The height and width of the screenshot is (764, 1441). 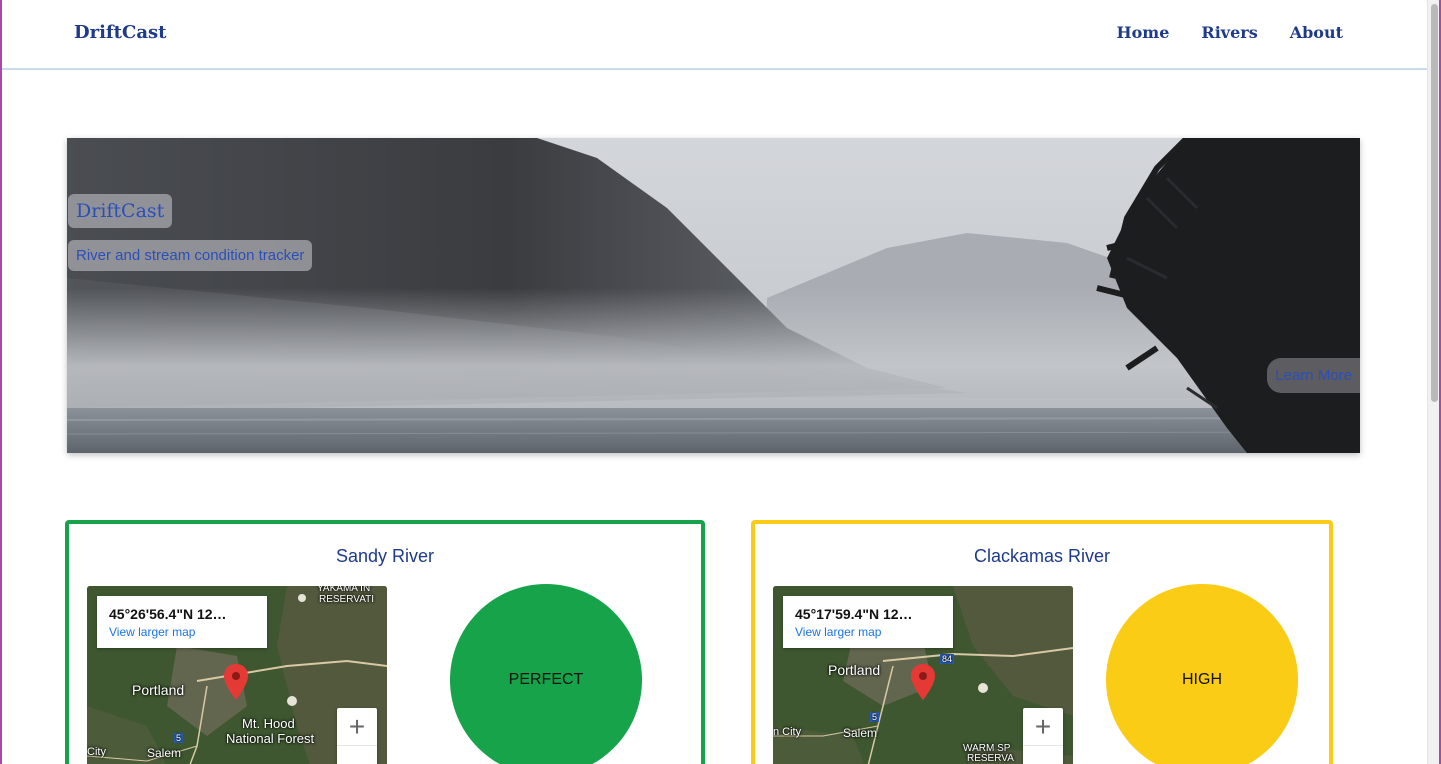 I want to click on river-name: Sandy River, so click(x=385, y=556).